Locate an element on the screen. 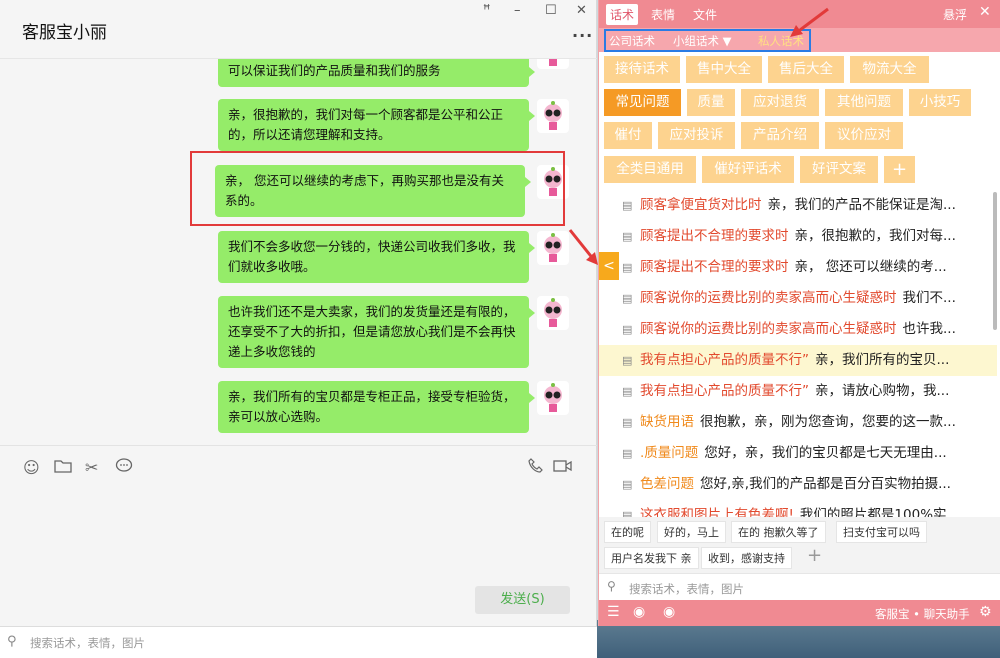 The height and width of the screenshot is (658, 1000). script-title: 缺货用语 is located at coordinates (667, 422).